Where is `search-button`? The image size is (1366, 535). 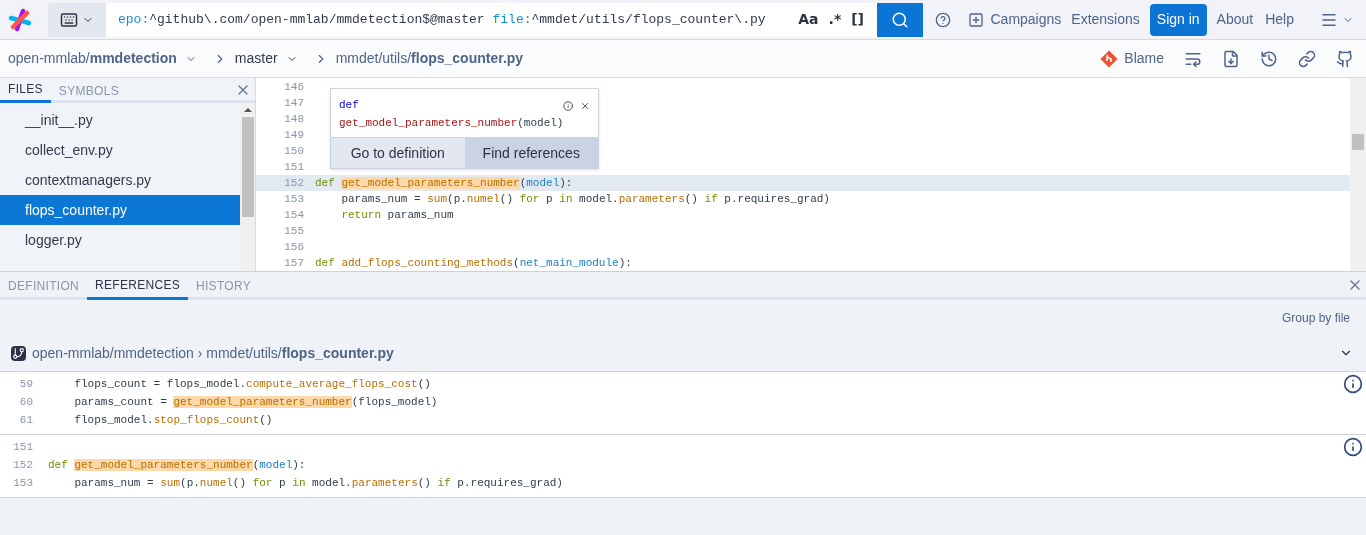 search-button is located at coordinates (900, 19).